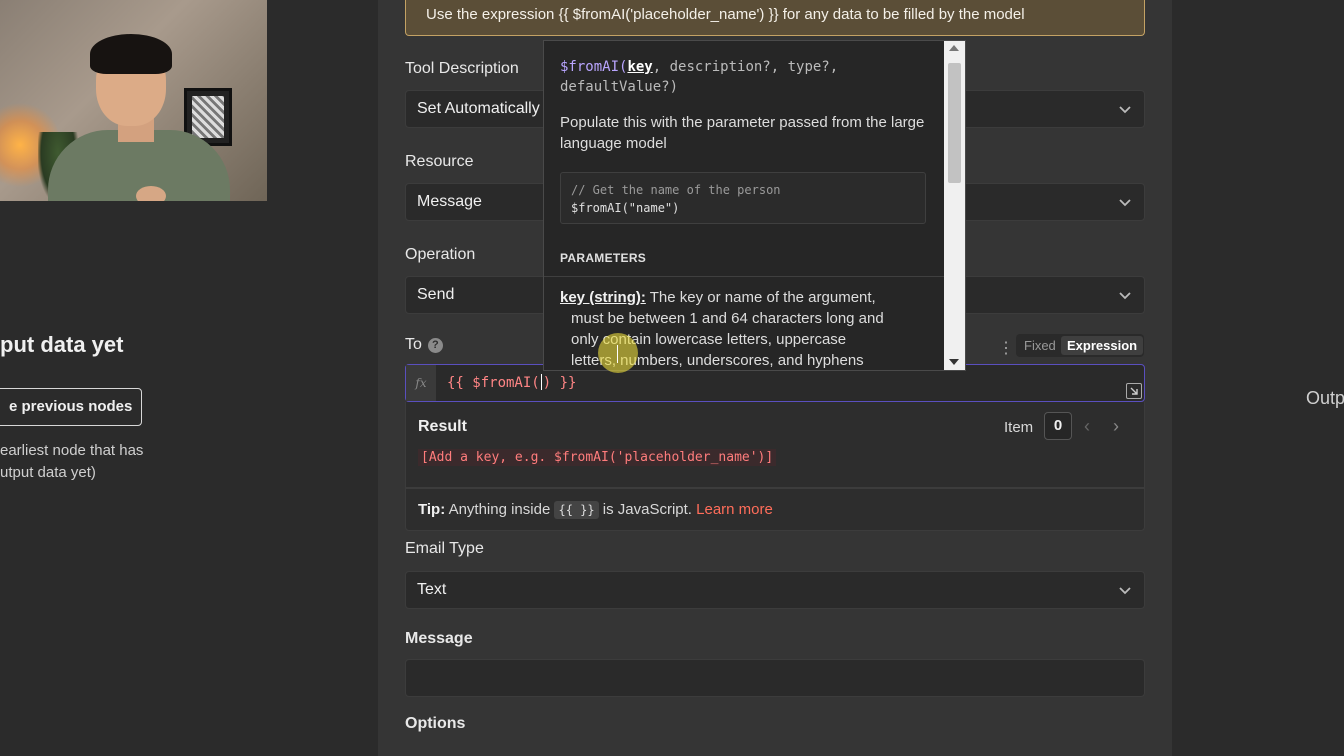 This screenshot has width=1344, height=756. What do you see at coordinates (432, 589) in the screenshot?
I see `email-type-value: Text` at bounding box center [432, 589].